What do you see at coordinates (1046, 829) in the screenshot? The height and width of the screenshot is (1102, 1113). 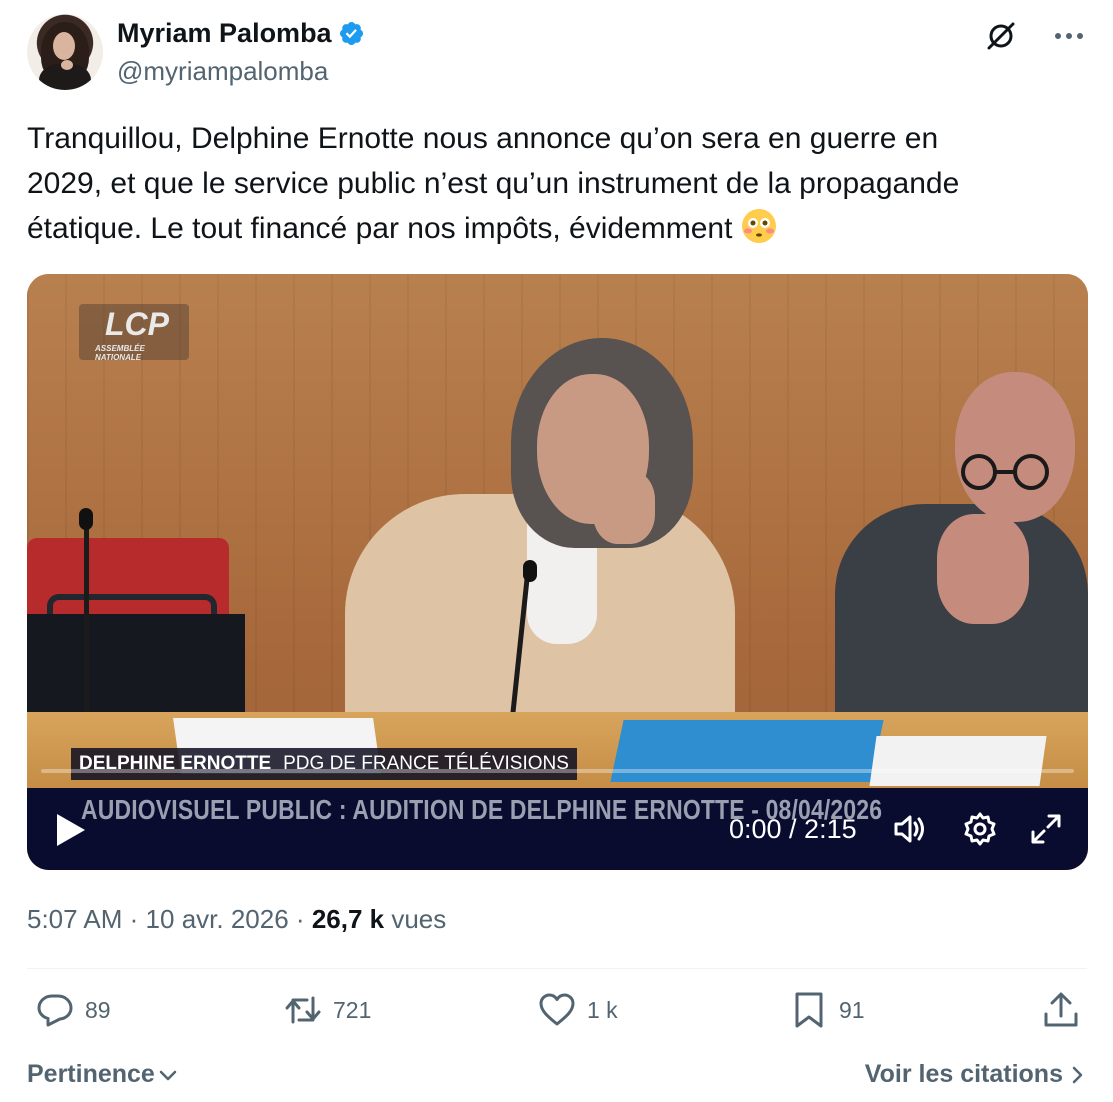 I see `fullscreen-expand-icon` at bounding box center [1046, 829].